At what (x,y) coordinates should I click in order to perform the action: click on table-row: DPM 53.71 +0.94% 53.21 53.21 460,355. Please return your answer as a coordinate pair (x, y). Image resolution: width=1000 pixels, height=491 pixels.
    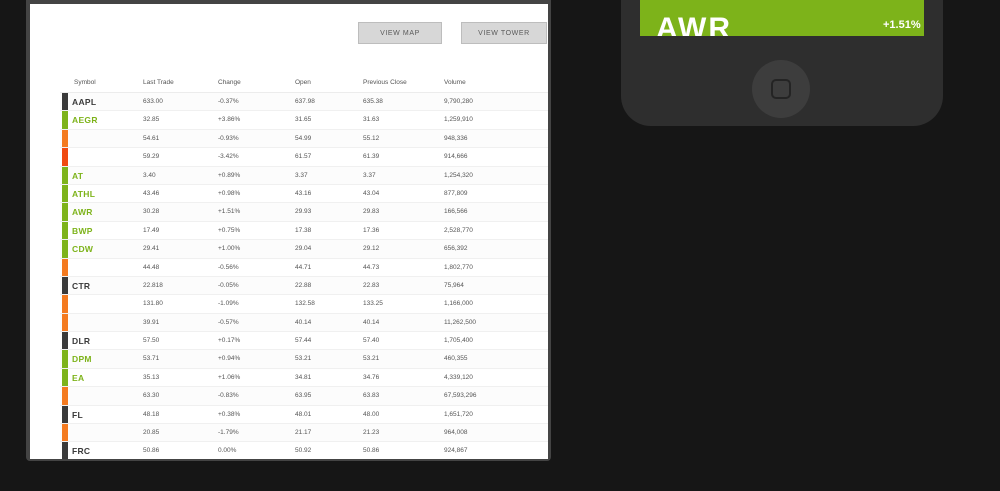
    Looking at the image, I should click on (304, 359).